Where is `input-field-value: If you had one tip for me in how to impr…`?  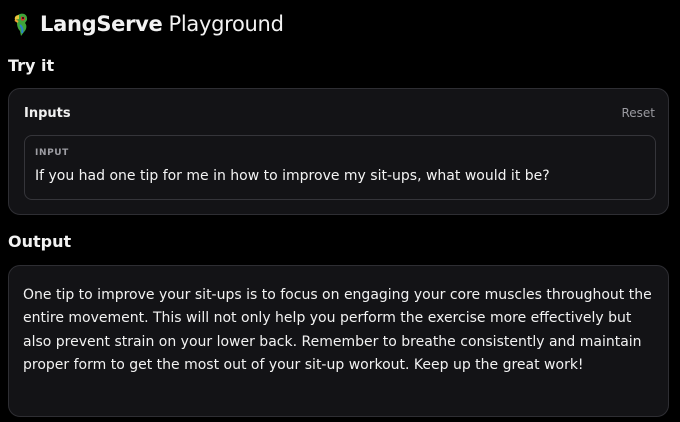
input-field-value: If you had one tip for me in how to impr… is located at coordinates (292, 176).